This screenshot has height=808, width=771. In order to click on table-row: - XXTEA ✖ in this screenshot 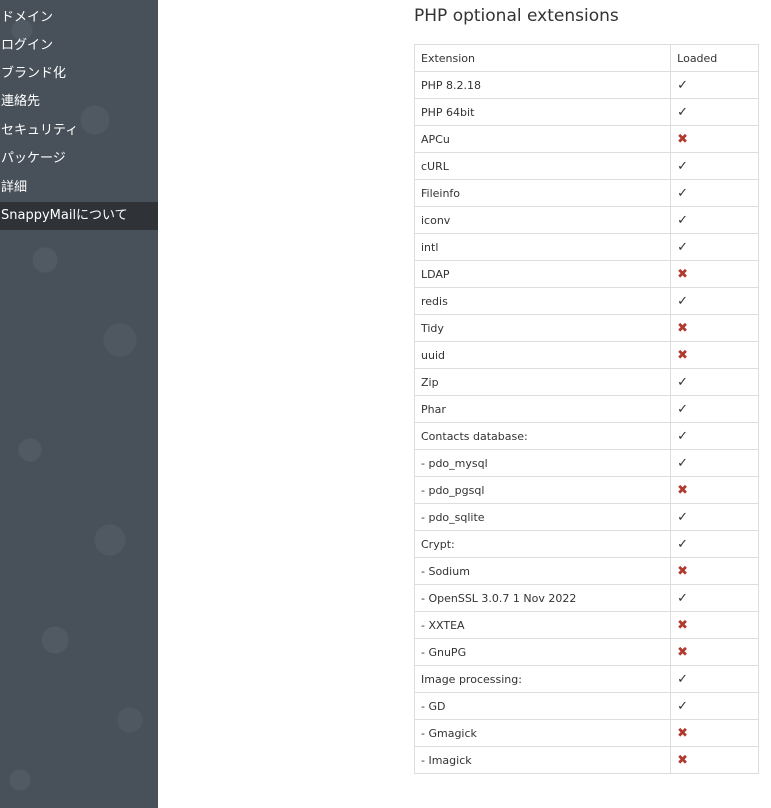, I will do `click(586, 625)`.